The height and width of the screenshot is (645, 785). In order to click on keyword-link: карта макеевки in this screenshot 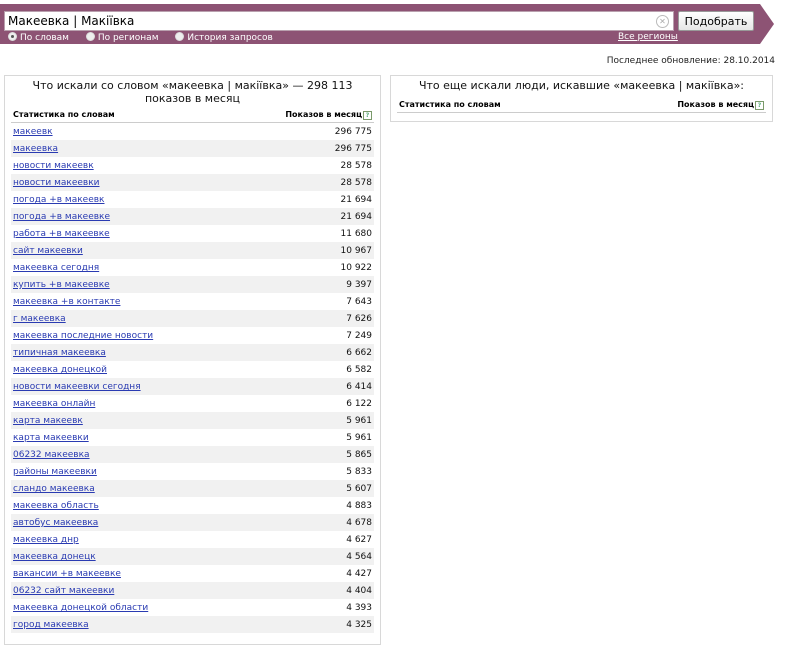, I will do `click(51, 438)`.